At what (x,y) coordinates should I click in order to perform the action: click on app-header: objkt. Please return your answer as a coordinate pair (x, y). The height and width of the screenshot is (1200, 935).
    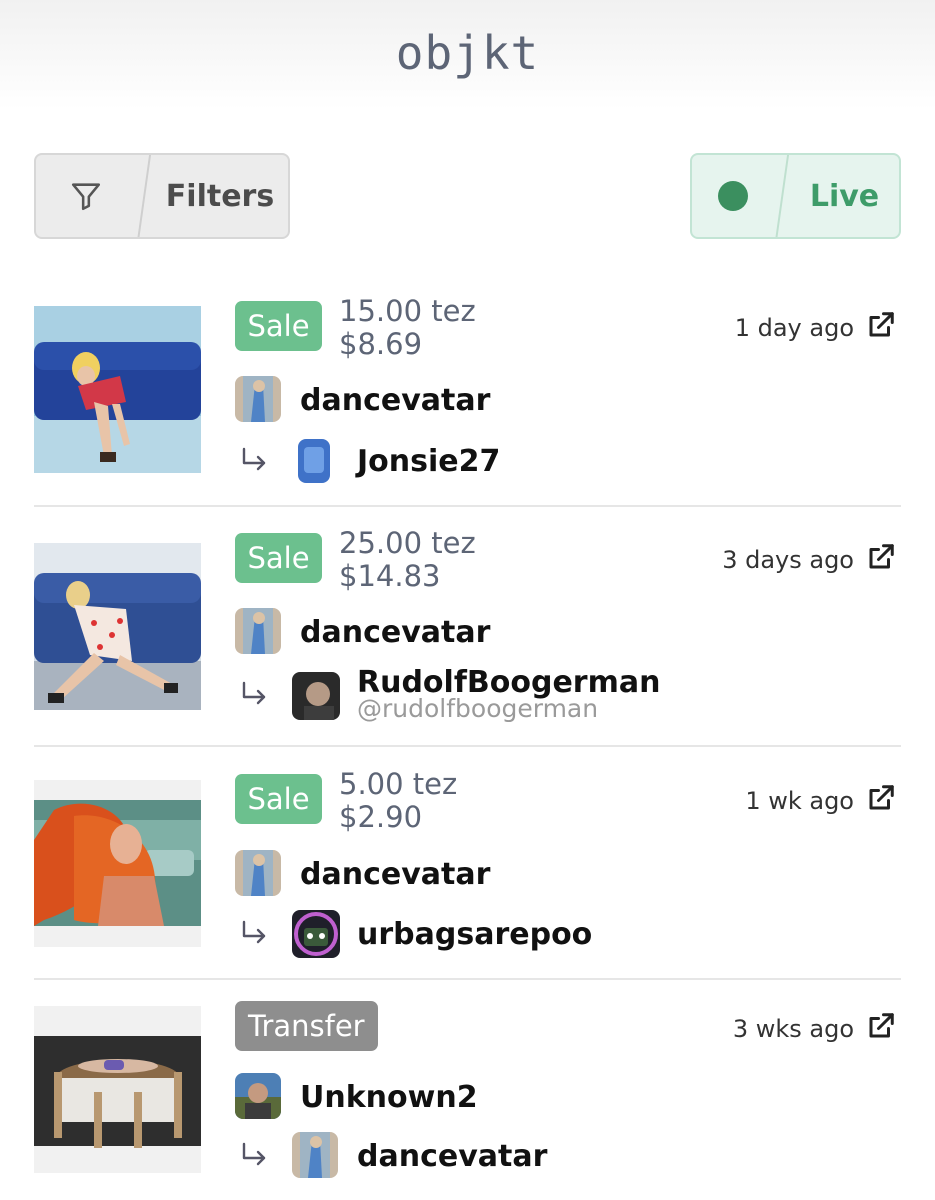
    Looking at the image, I should click on (467, 55).